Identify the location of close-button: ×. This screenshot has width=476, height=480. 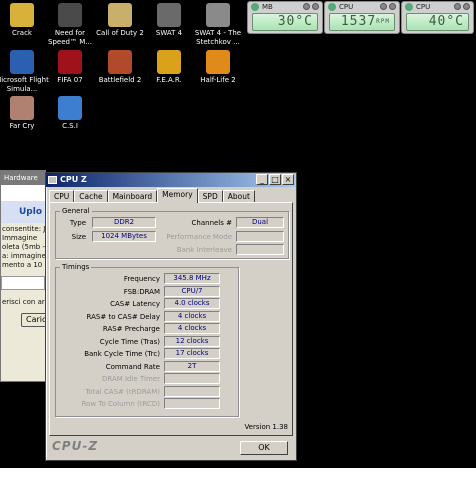
(288, 179).